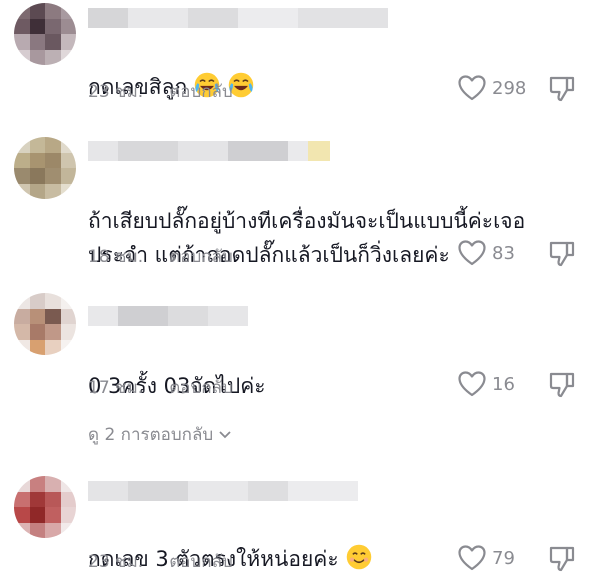 The width and height of the screenshot is (600, 579). Describe the element at coordinates (509, 88) in the screenshot. I see `like-count: 298` at that location.